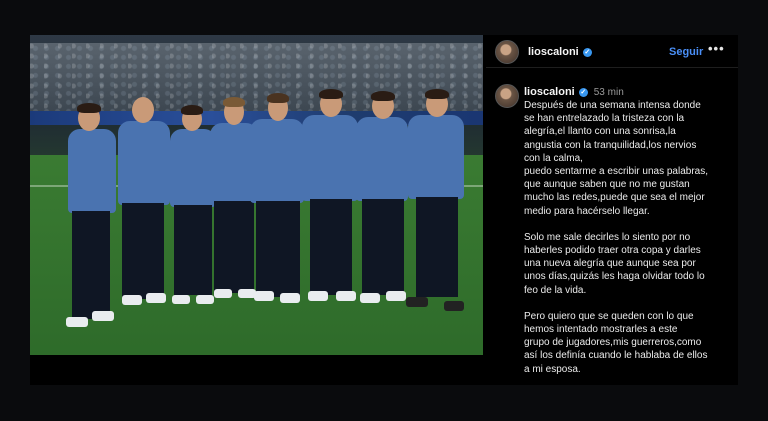  I want to click on post-timestamp: 53 min, so click(609, 92).